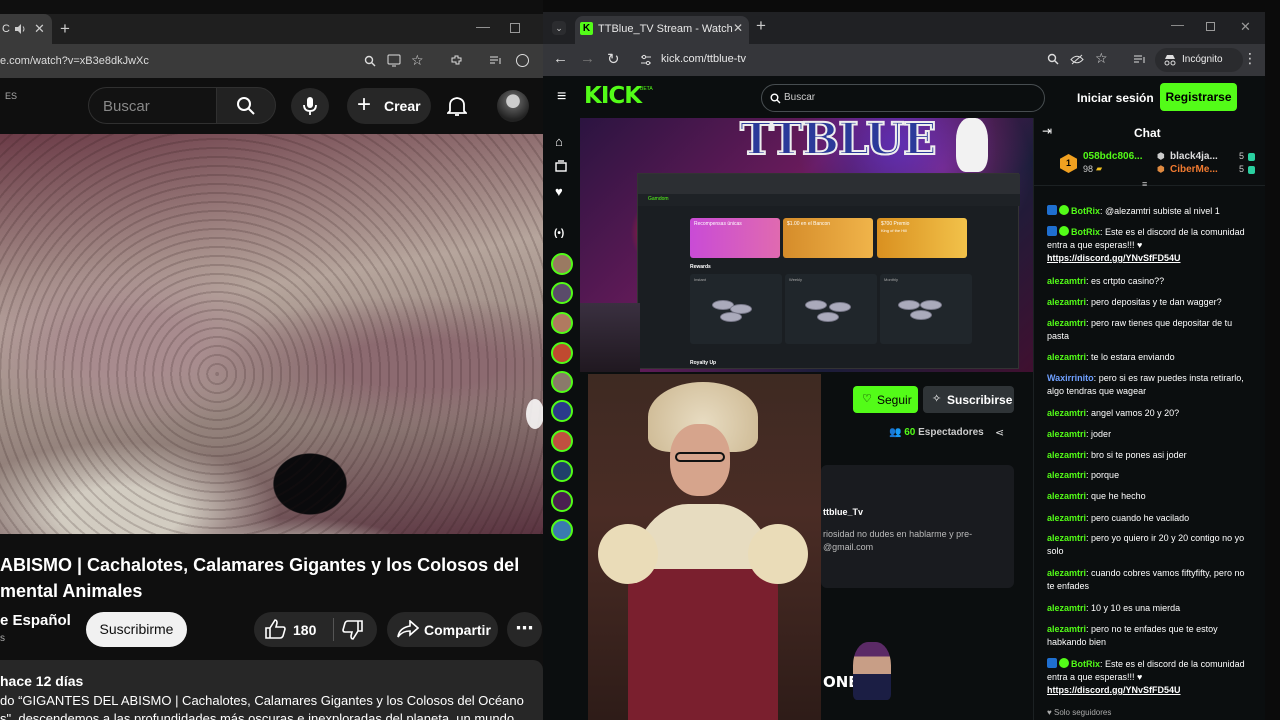 The height and width of the screenshot is (720, 1280). I want to click on live-signal-icon: (•), so click(559, 233).